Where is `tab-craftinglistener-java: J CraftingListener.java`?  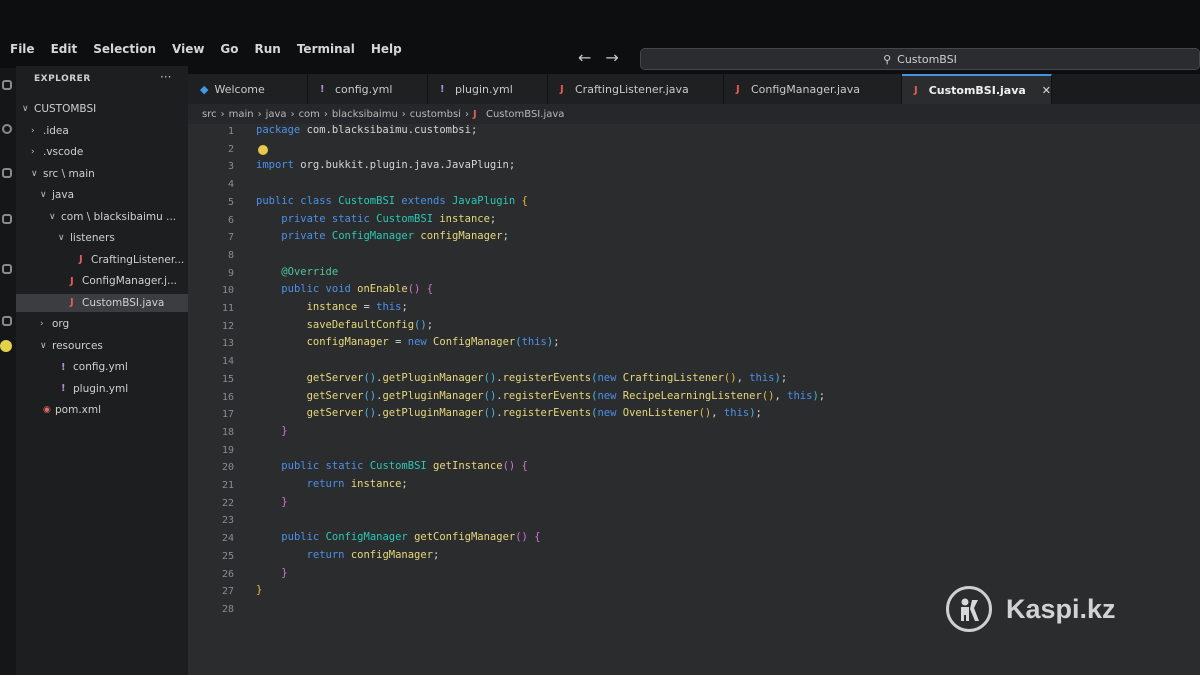 tab-craftinglistener-java: J CraftingListener.java is located at coordinates (636, 89).